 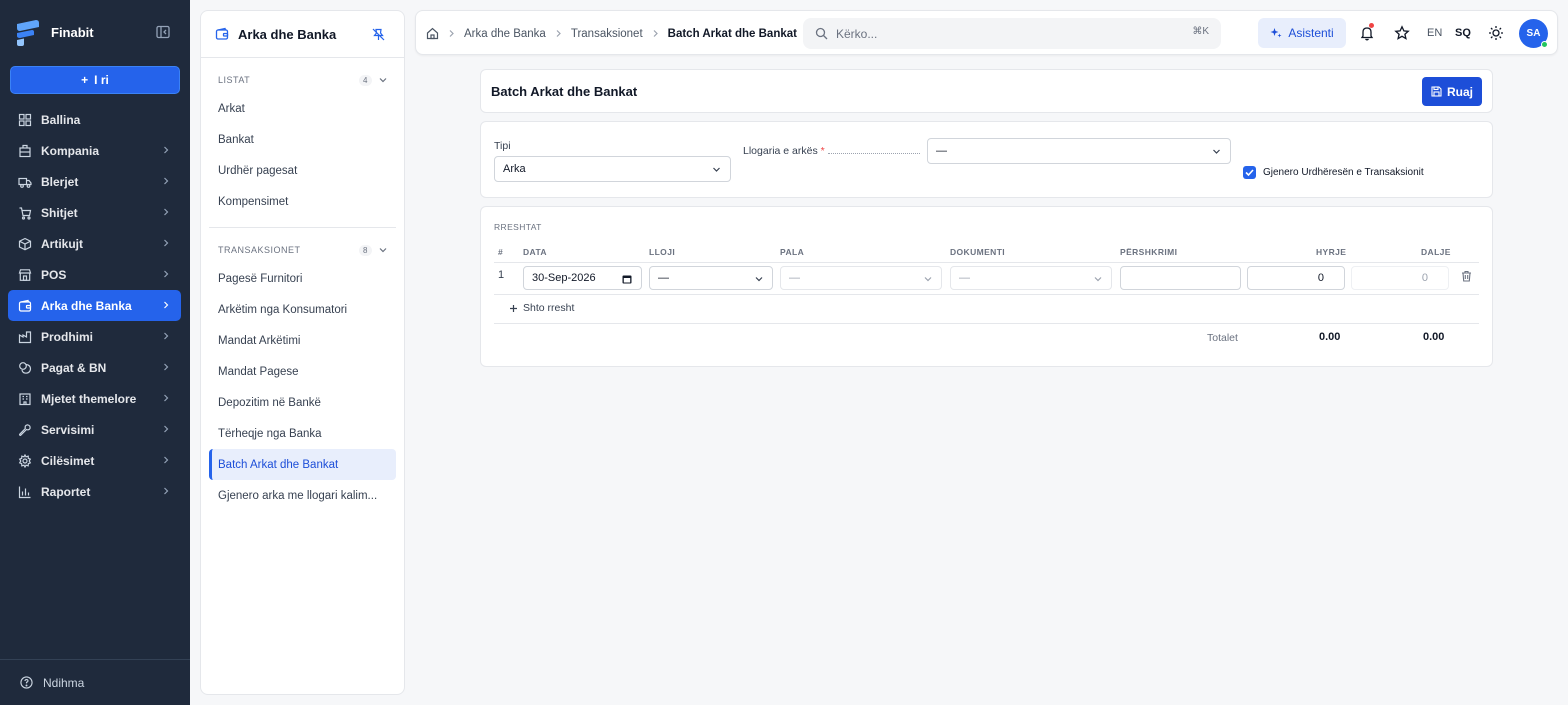 I want to click on panel-item: Bankat, so click(x=302, y=139).